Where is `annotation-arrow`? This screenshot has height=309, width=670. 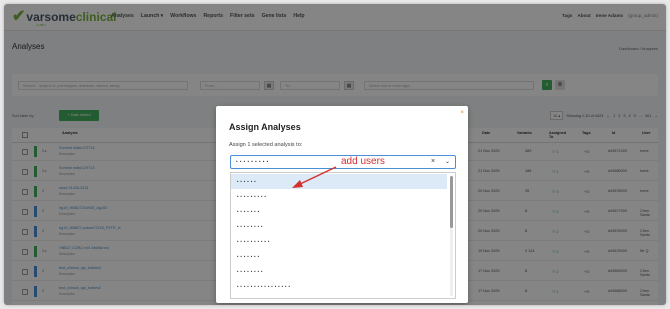 annotation-arrow is located at coordinates (314, 177).